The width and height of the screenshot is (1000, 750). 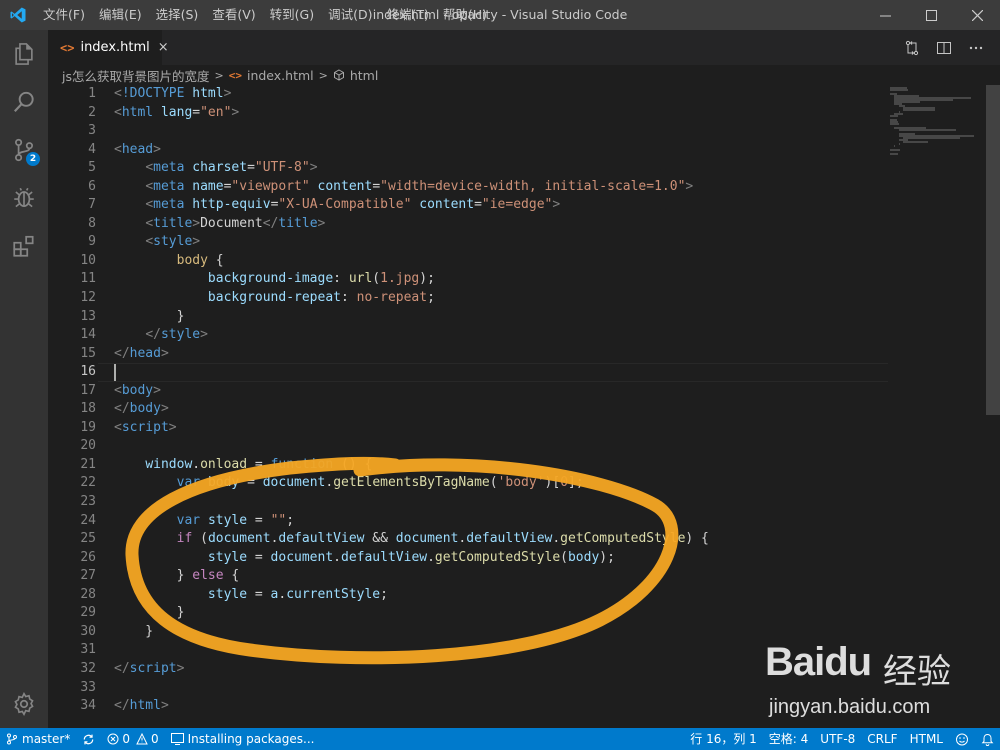 What do you see at coordinates (88, 372) in the screenshot?
I see `line-number: 16` at bounding box center [88, 372].